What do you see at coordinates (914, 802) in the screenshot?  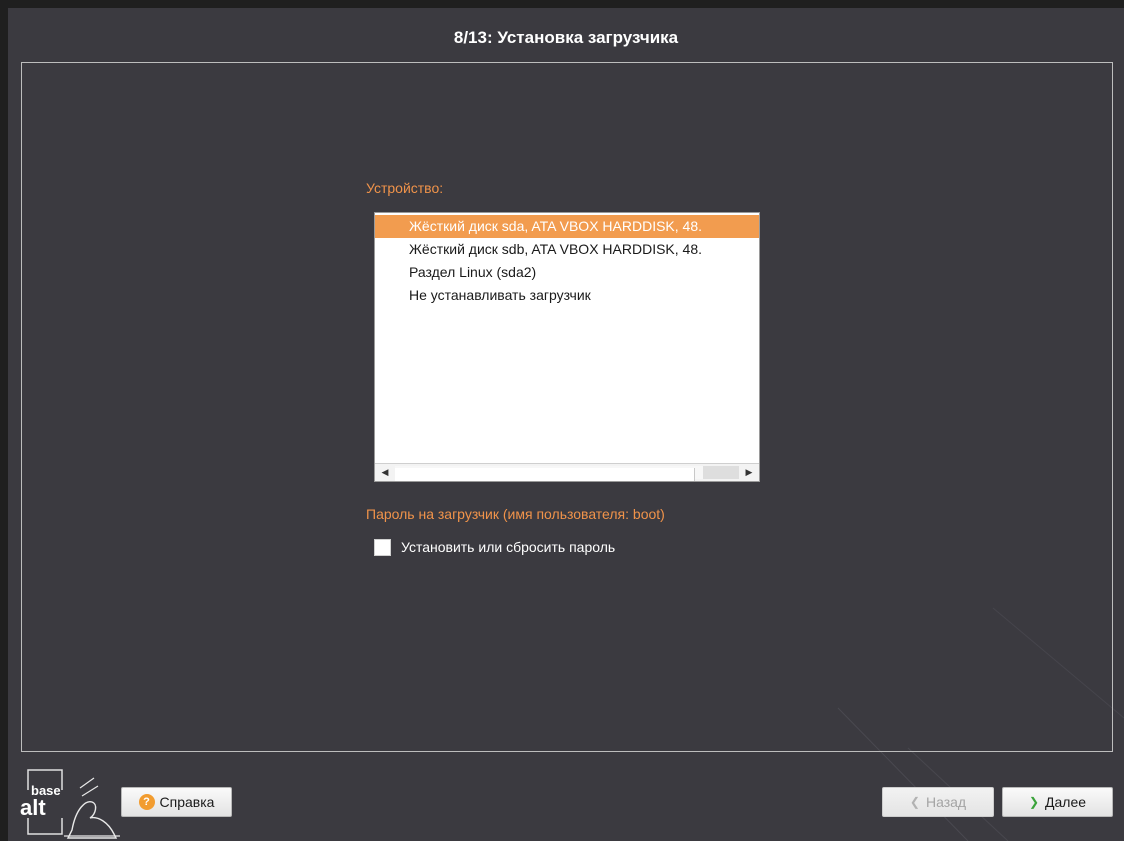 I see `chevron-left-icon: ❮` at bounding box center [914, 802].